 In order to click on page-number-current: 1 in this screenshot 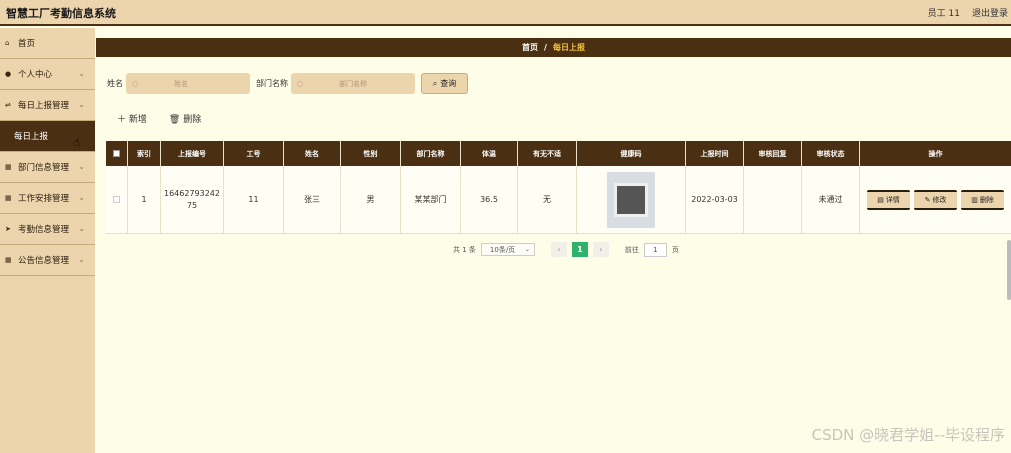, I will do `click(579, 249)`.